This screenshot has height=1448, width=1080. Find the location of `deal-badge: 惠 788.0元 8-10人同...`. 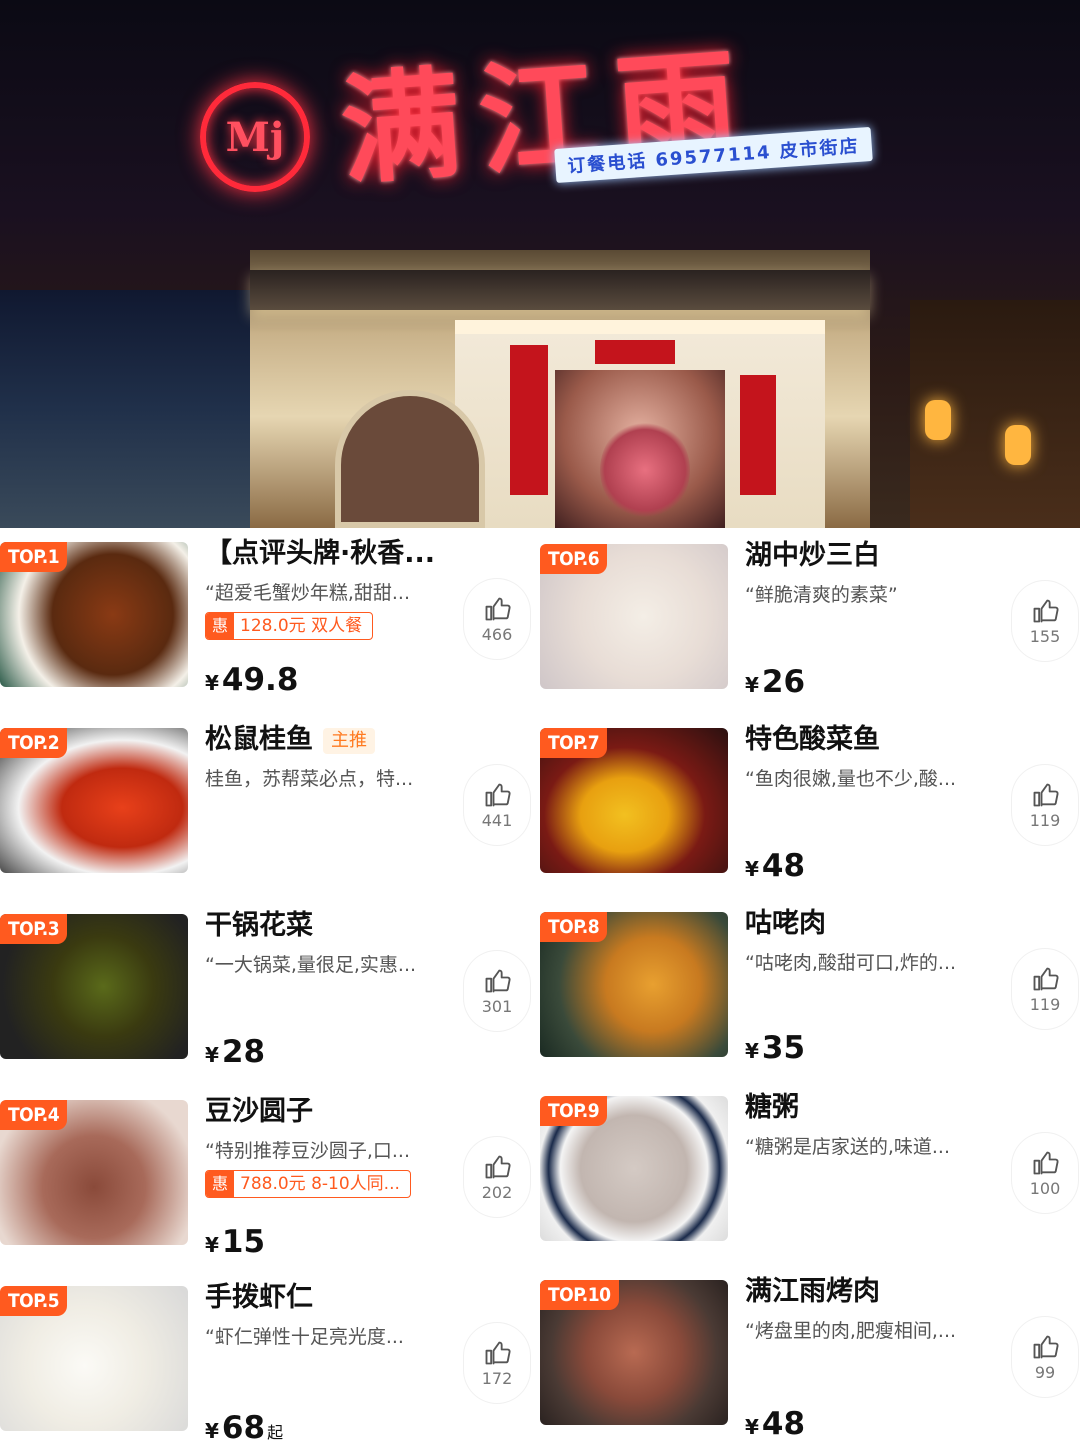

deal-badge: 惠 788.0元 8-10人同... is located at coordinates (308, 1184).